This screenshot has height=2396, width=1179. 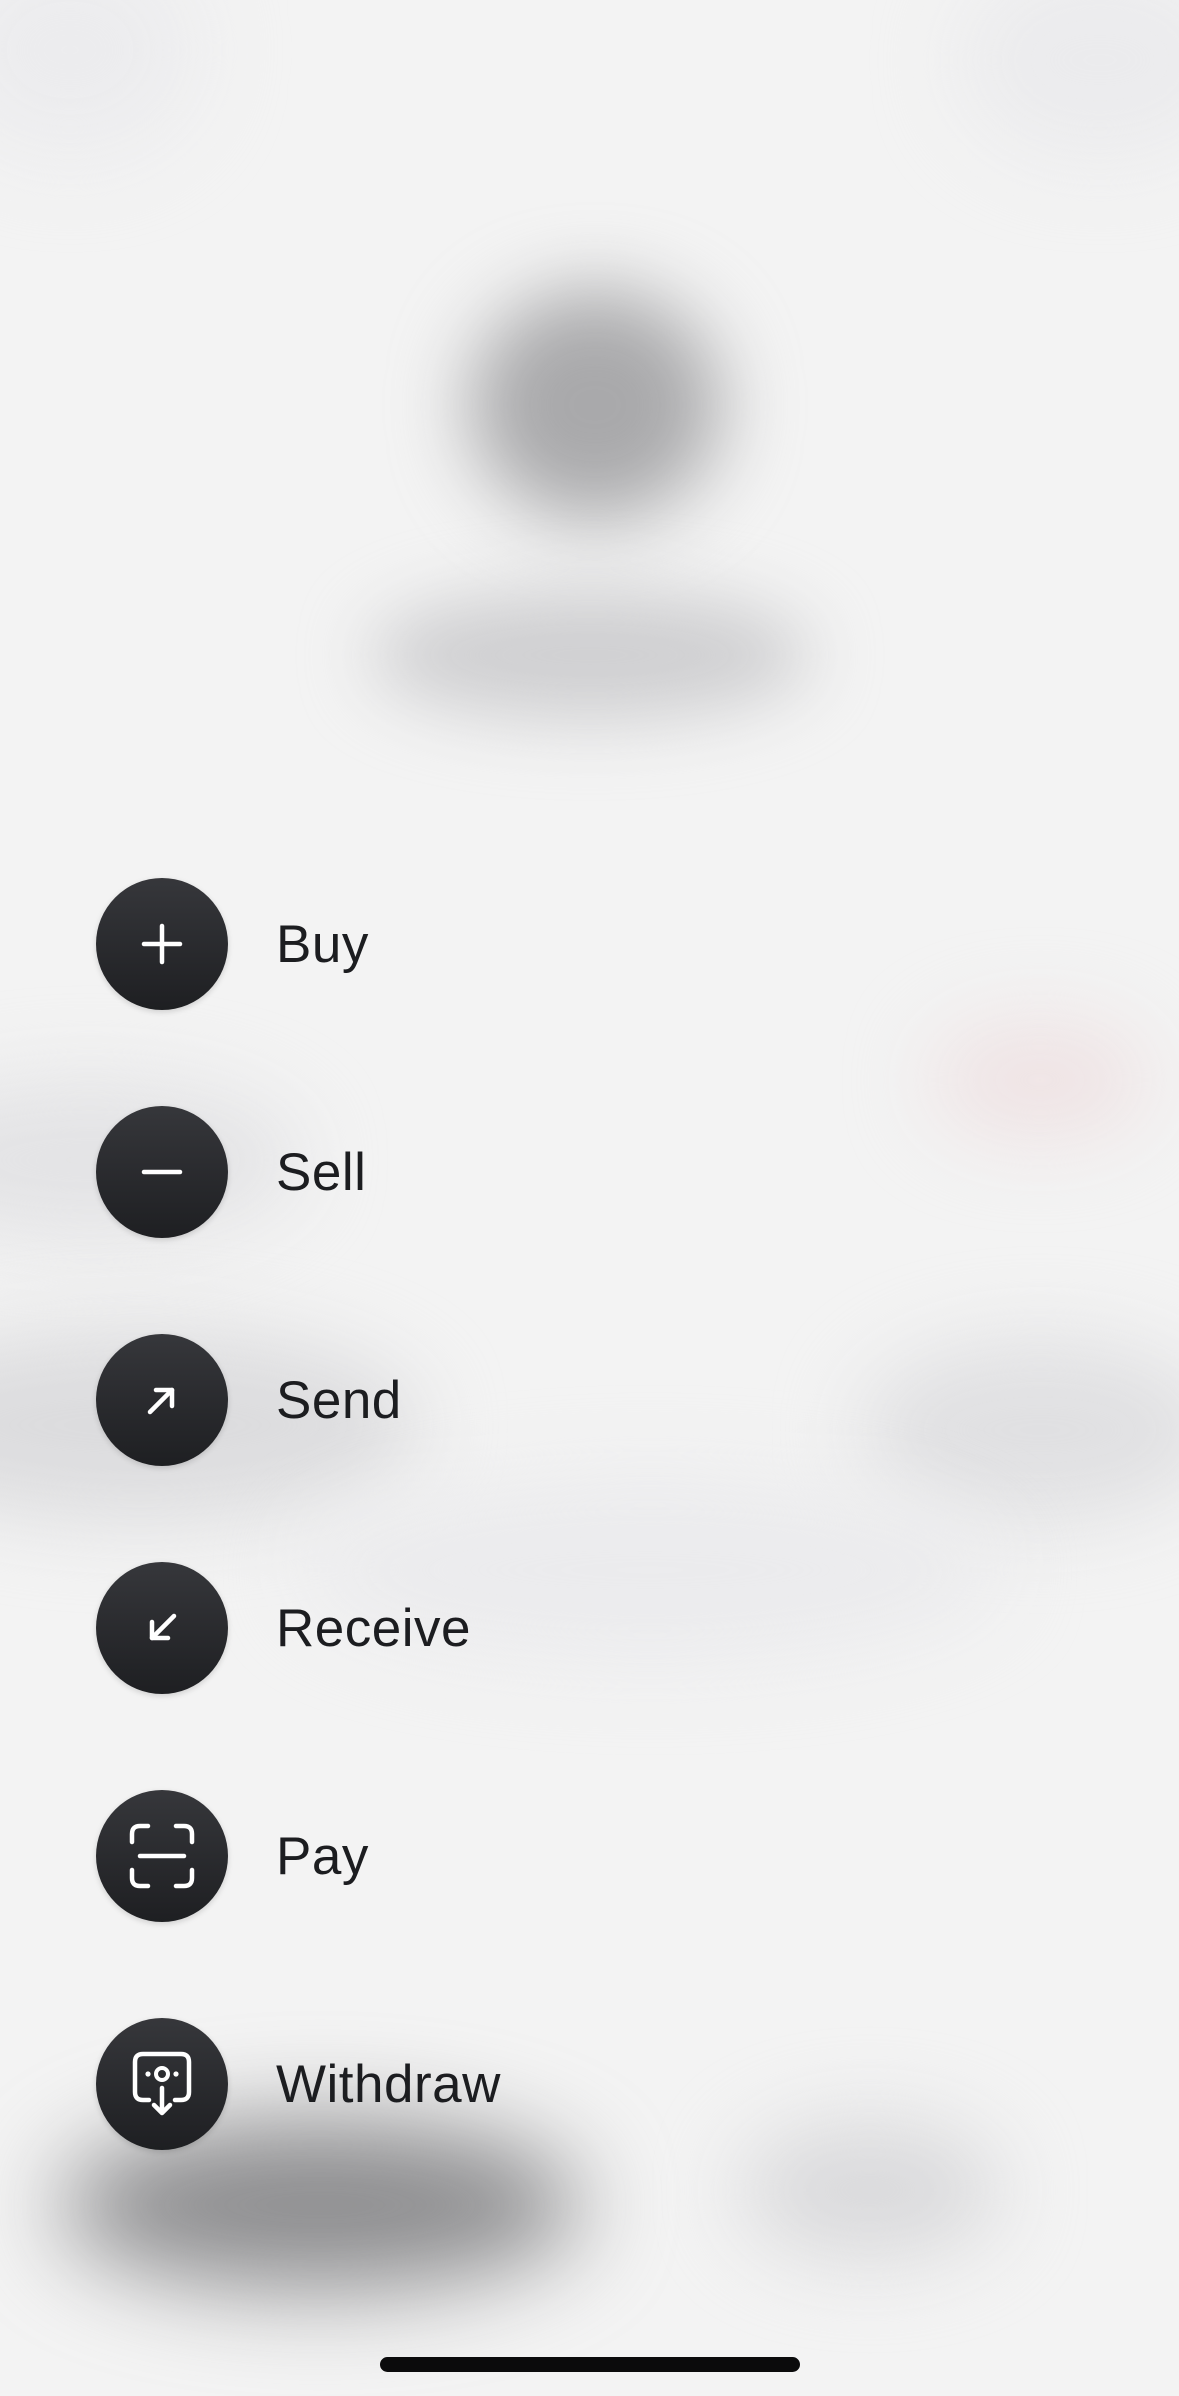 I want to click on sell-label: Sell, so click(x=321, y=1172).